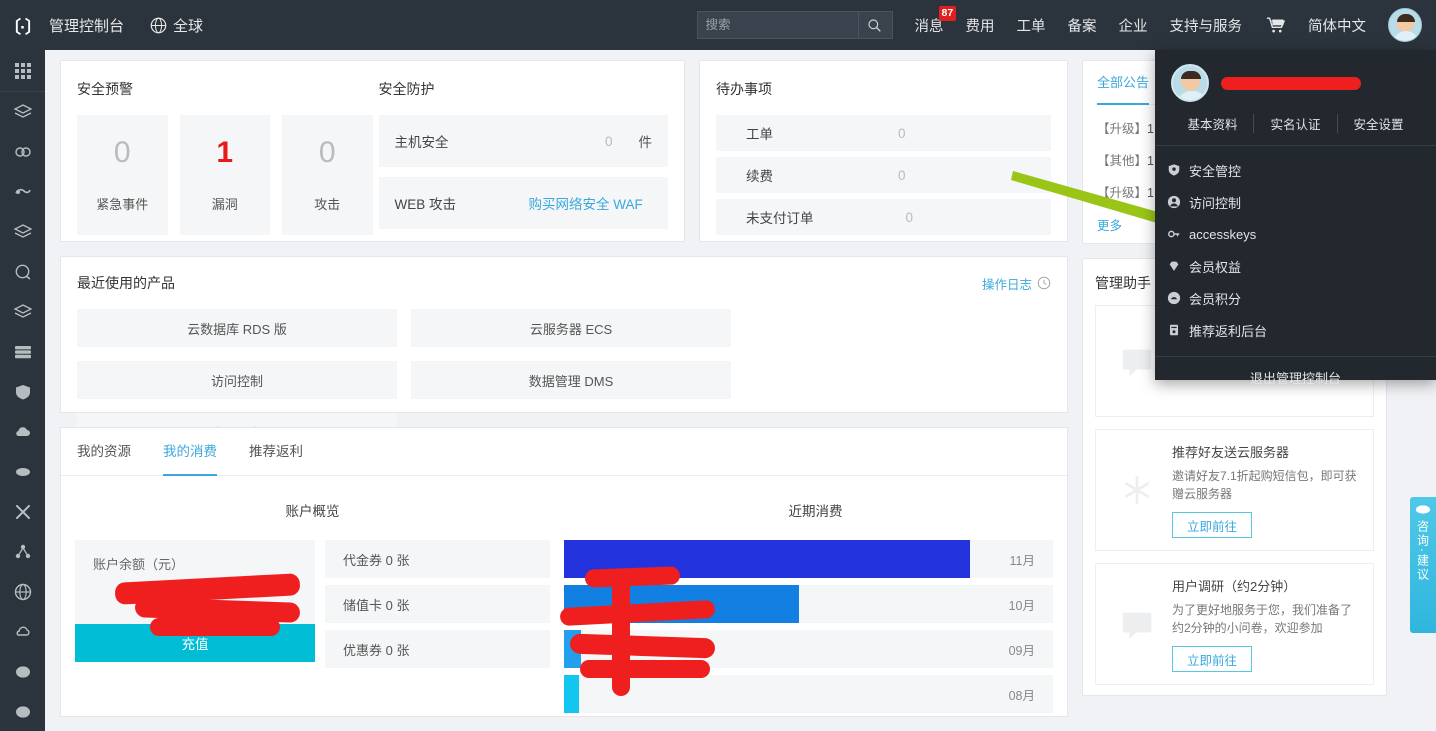 Image resolution: width=1436 pixels, height=731 pixels. I want to click on avatar, so click(1190, 83).